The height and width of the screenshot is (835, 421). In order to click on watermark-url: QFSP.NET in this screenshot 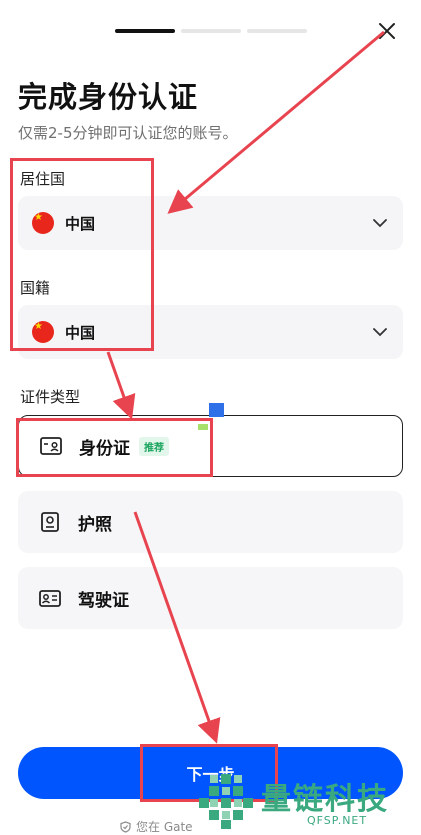, I will do `click(337, 820)`.